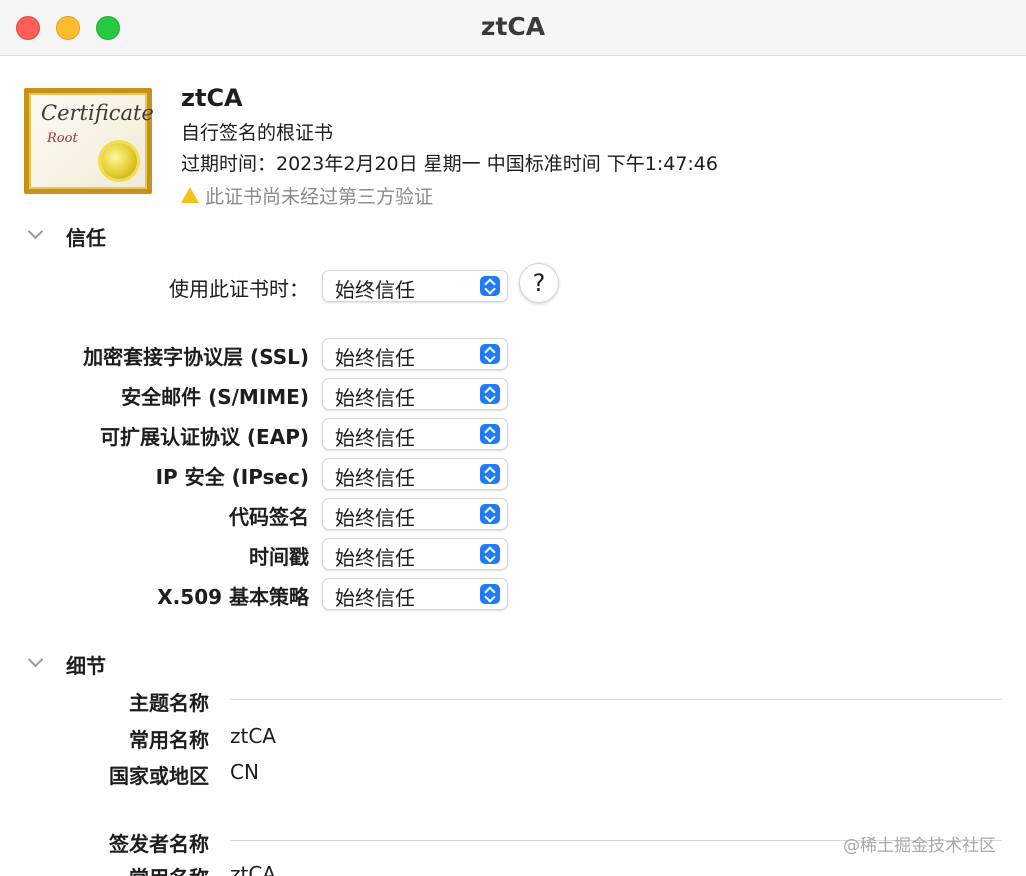  Describe the element at coordinates (159, 844) in the screenshot. I see `issuer-name-heading: 签发者名称` at that location.